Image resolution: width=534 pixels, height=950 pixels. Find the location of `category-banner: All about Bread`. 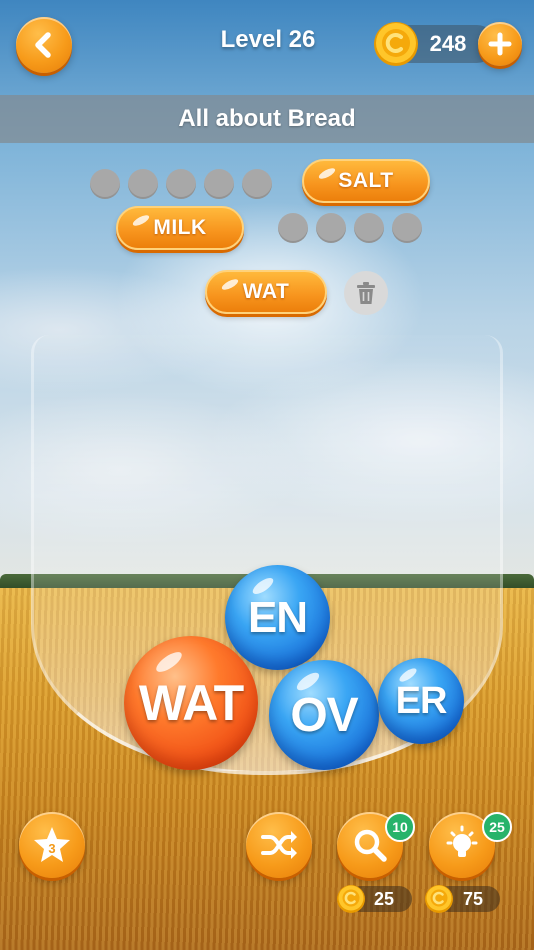

category-banner: All about Bread is located at coordinates (267, 119).